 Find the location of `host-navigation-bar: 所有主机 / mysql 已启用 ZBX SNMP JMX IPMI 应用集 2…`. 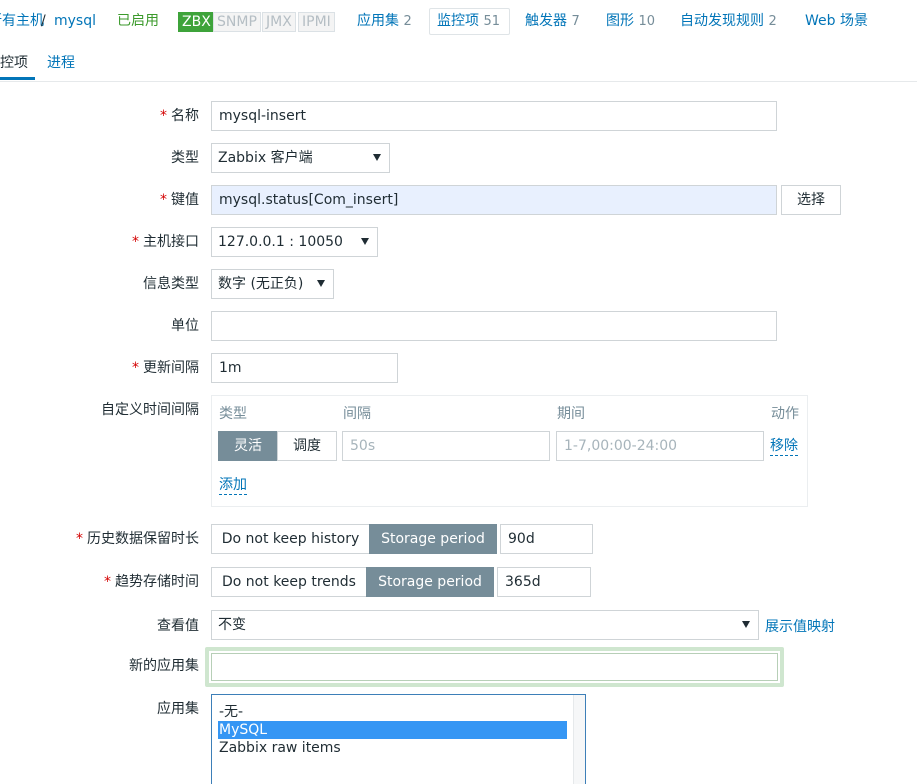

host-navigation-bar: 所有主机 / mysql 已启用 ZBX SNMP JMX IPMI 应用集 2… is located at coordinates (458, 21).